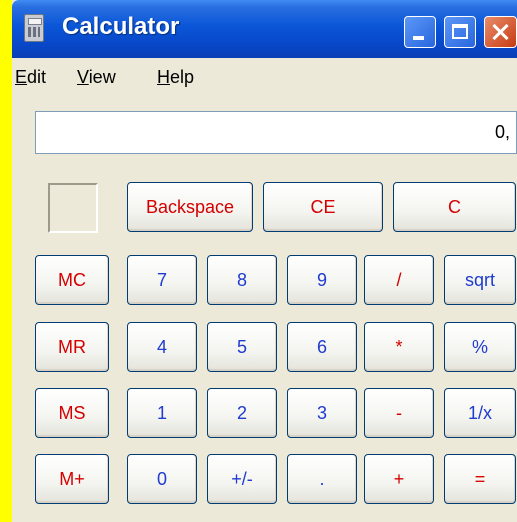 The width and height of the screenshot is (517, 522). I want to click on digit-4-label: 4, so click(161, 347).